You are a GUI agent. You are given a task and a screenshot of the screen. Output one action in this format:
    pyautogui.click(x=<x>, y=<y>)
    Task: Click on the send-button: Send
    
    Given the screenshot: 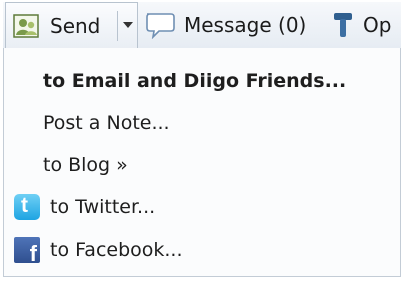 What is the action you would take?
    pyautogui.click(x=71, y=25)
    